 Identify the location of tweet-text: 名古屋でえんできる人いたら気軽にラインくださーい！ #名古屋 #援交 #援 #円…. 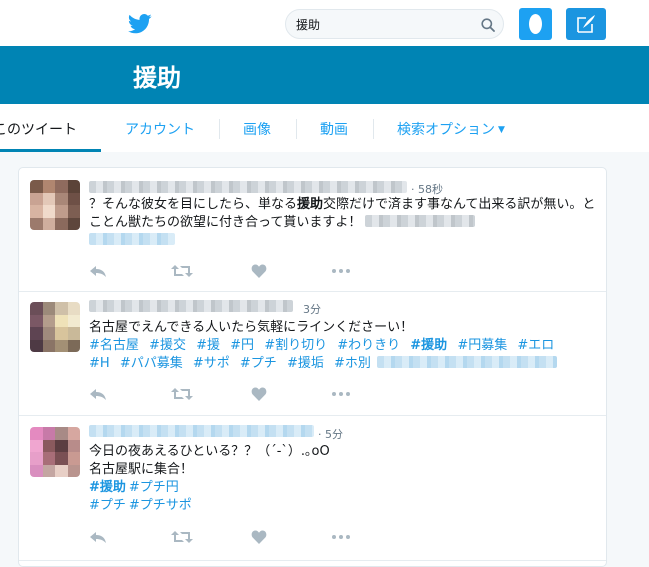
(344, 346).